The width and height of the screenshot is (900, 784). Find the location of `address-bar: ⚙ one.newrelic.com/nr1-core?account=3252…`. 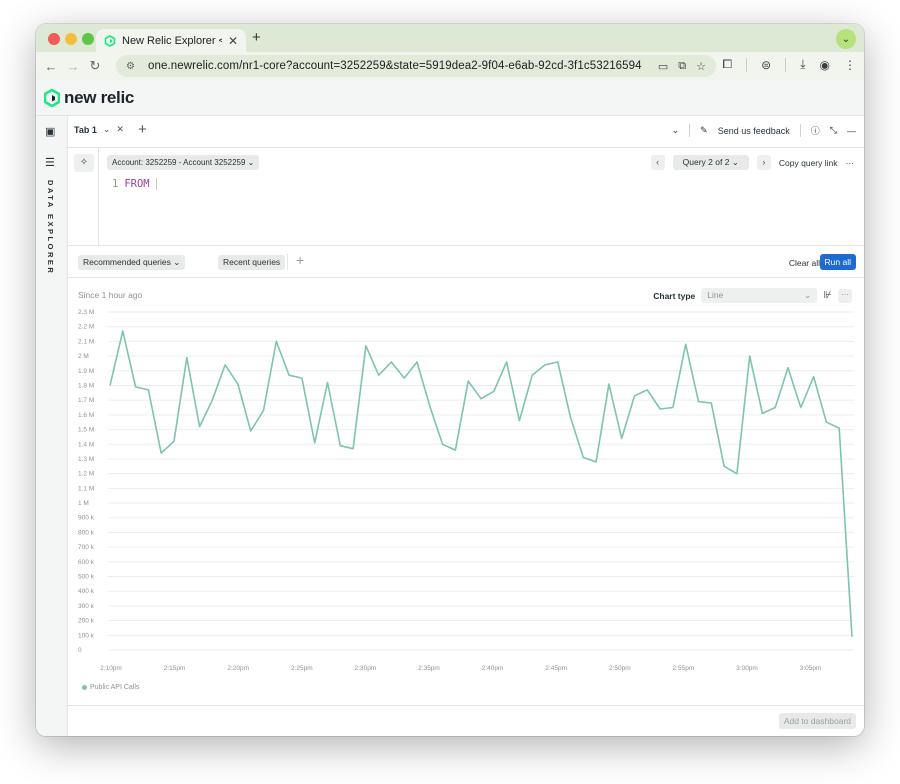

address-bar: ⚙ one.newrelic.com/nr1-core?account=3252… is located at coordinates (416, 66).